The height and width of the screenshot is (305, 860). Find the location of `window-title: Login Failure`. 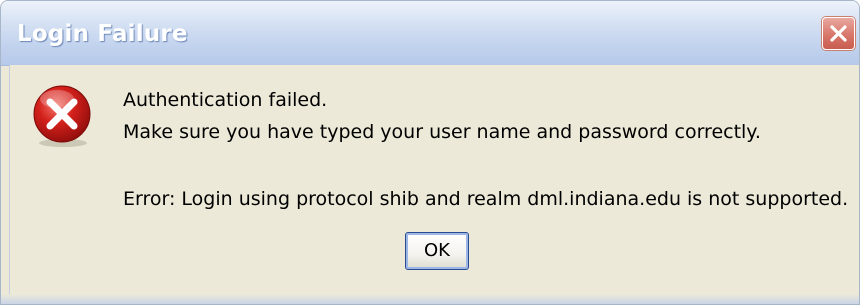

window-title: Login Failure is located at coordinates (102, 34).